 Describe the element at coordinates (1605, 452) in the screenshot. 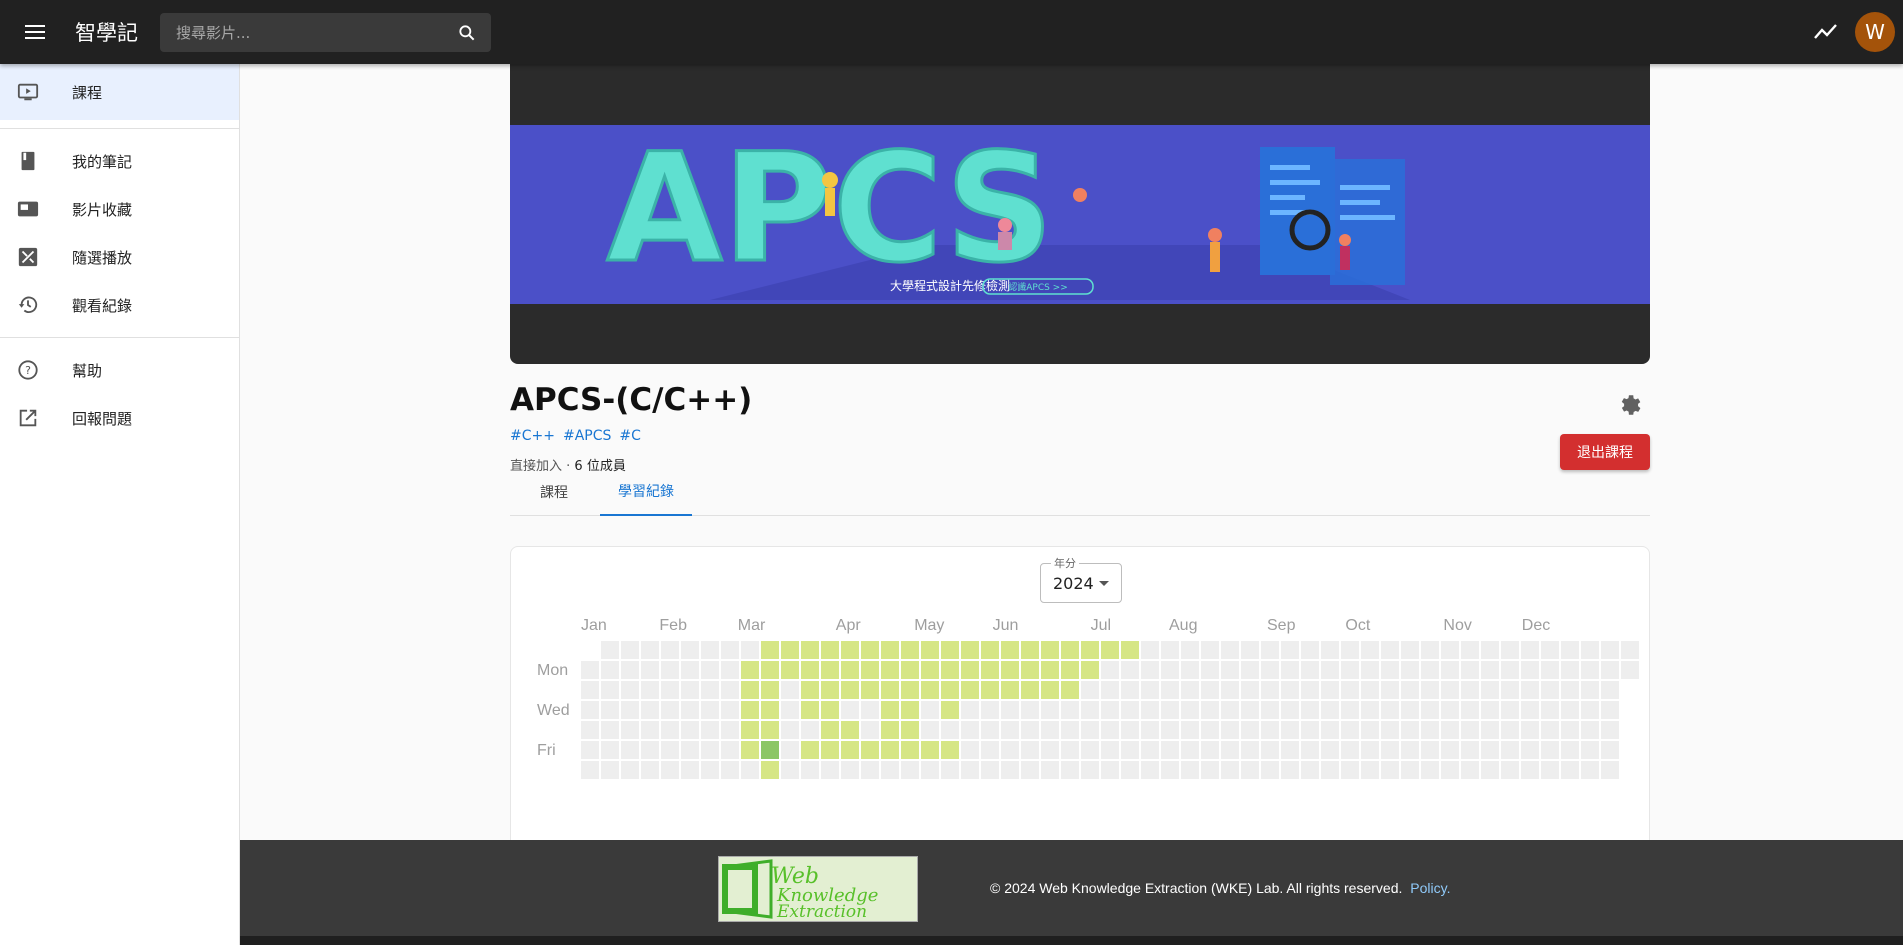

I see `leave-course-button: 退出課程` at that location.